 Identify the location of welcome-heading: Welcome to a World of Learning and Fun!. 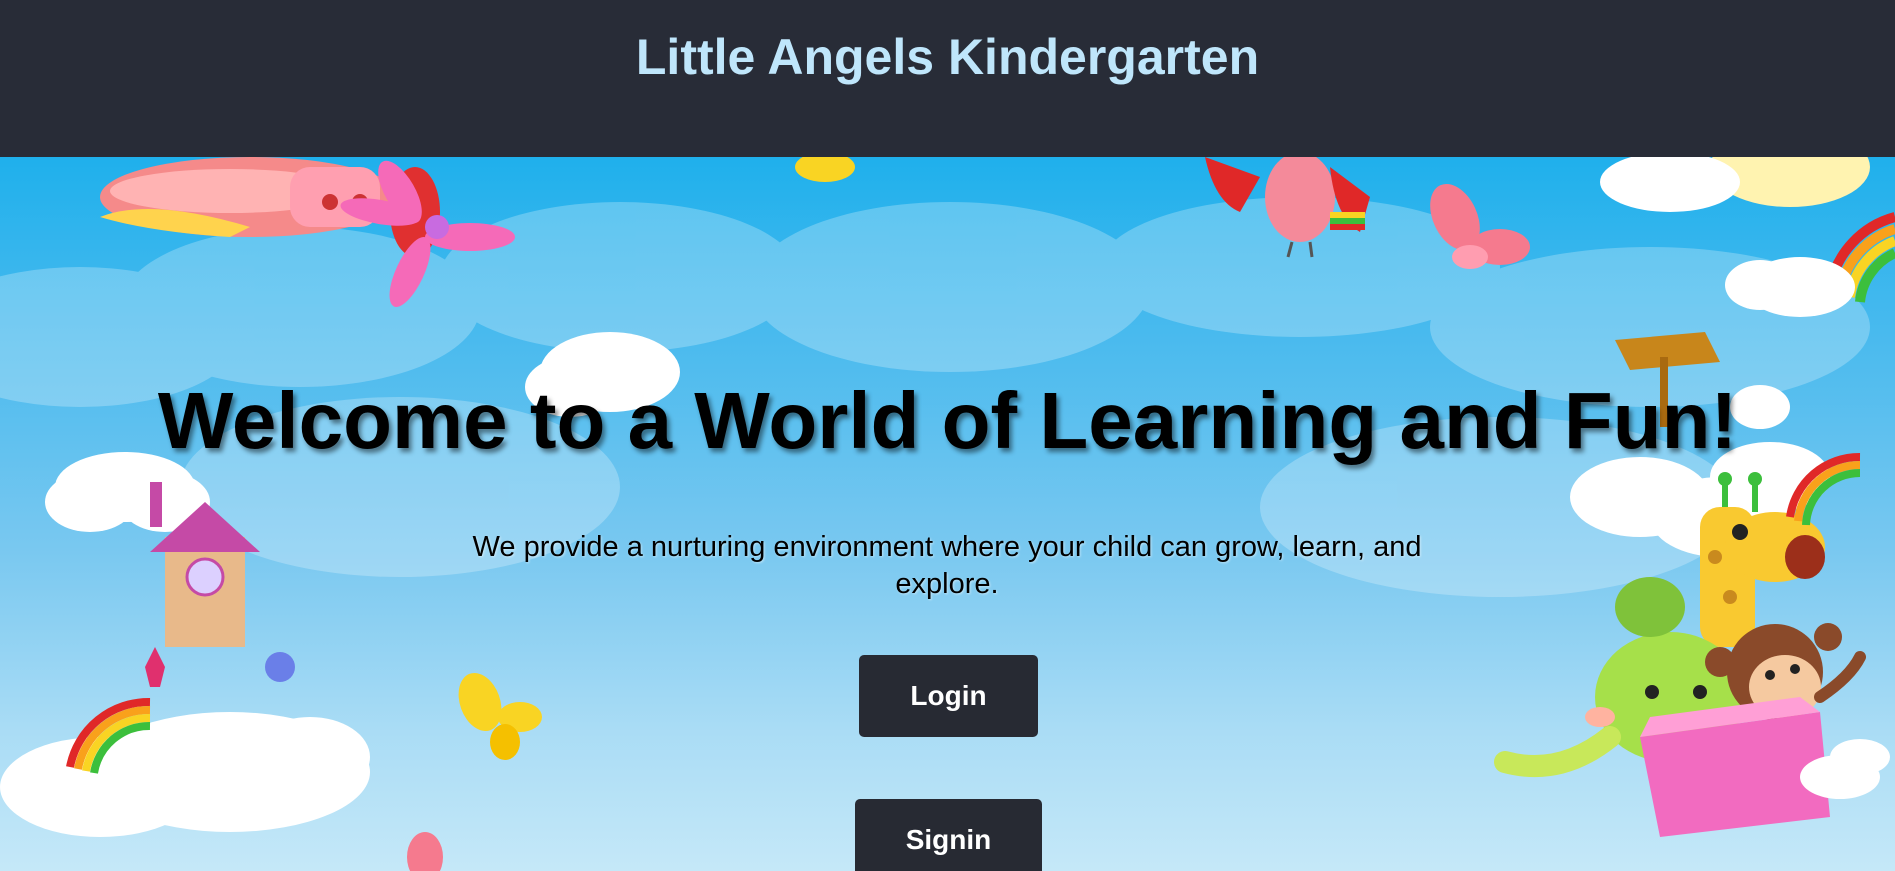
(947, 420).